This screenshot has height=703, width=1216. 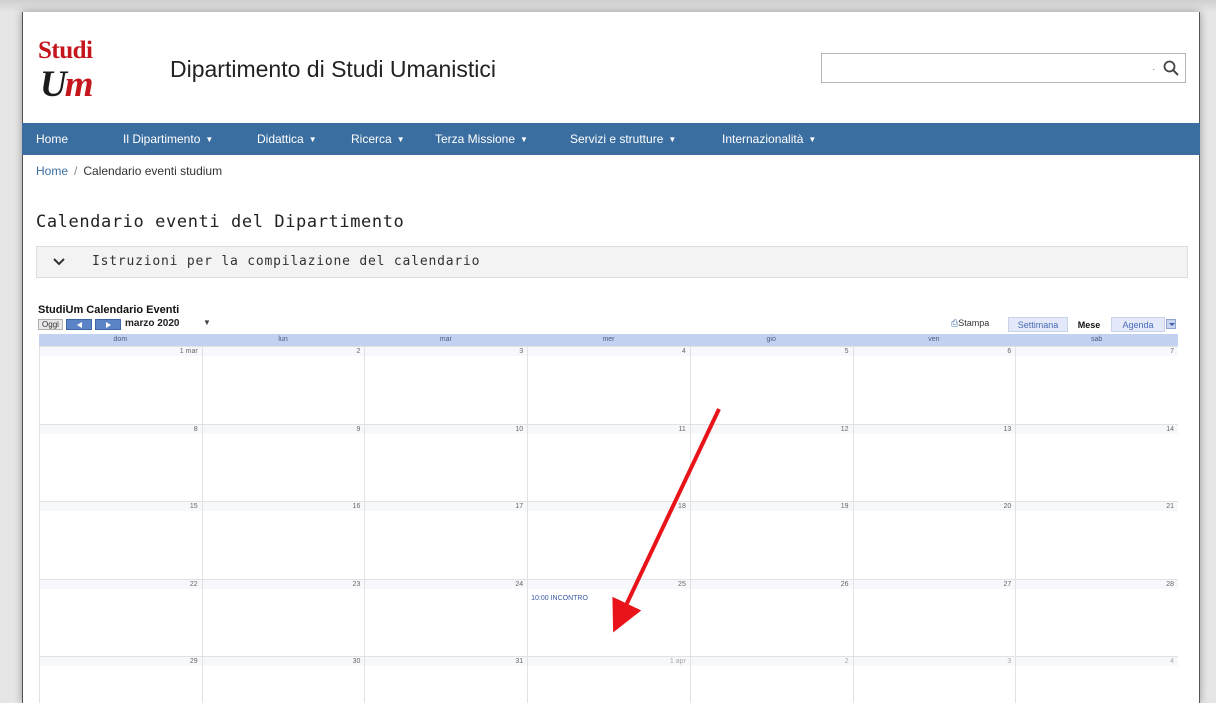 I want to click on top-shadow, so click(x=608, y=6).